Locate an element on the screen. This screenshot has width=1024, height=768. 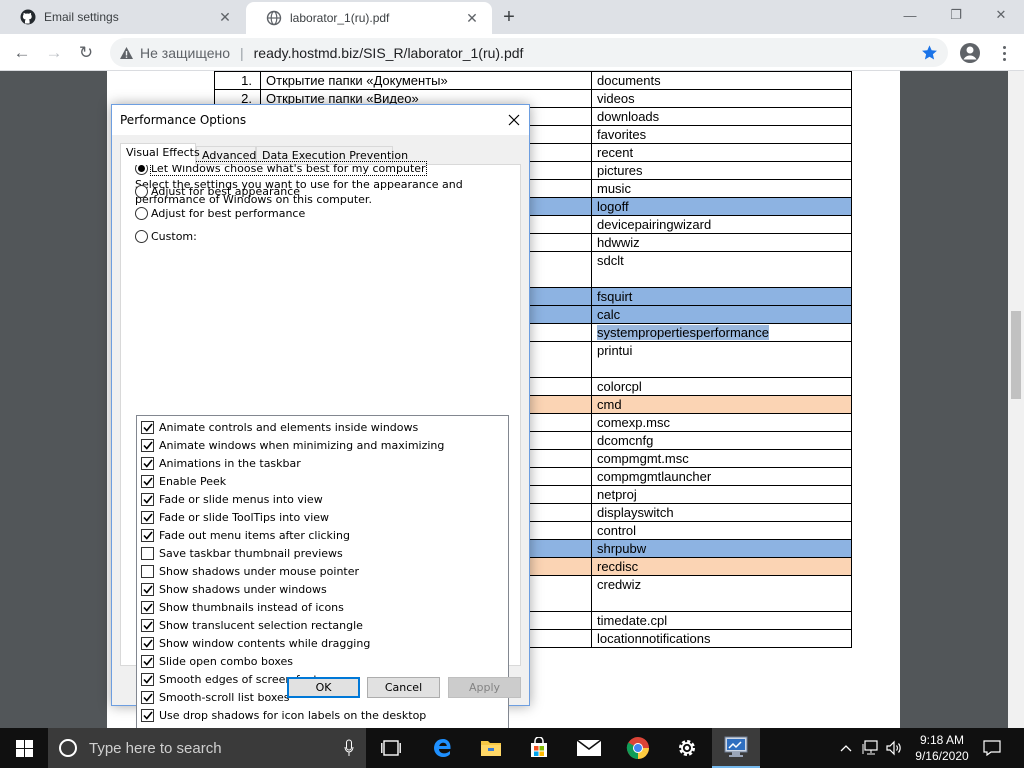
microphone-icon is located at coordinates (349, 748).